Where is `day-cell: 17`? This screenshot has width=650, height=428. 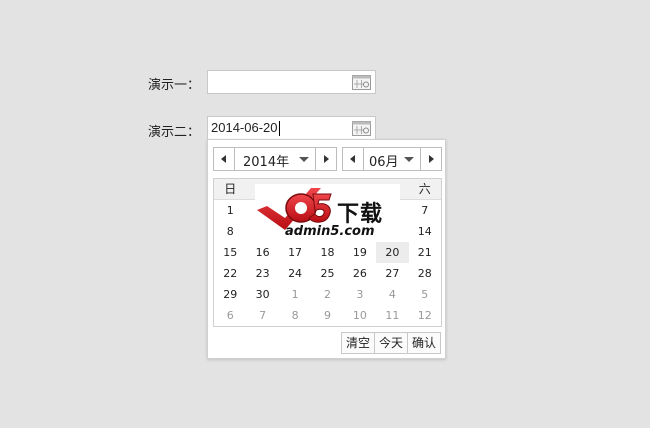
day-cell: 17 is located at coordinates (295, 252).